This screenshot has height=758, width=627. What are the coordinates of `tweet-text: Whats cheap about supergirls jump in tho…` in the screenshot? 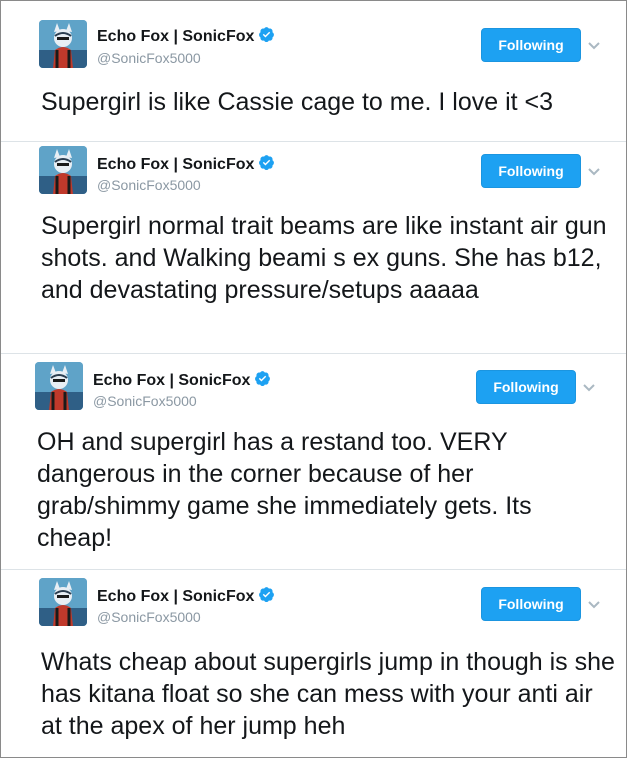 It's located at (331, 694).